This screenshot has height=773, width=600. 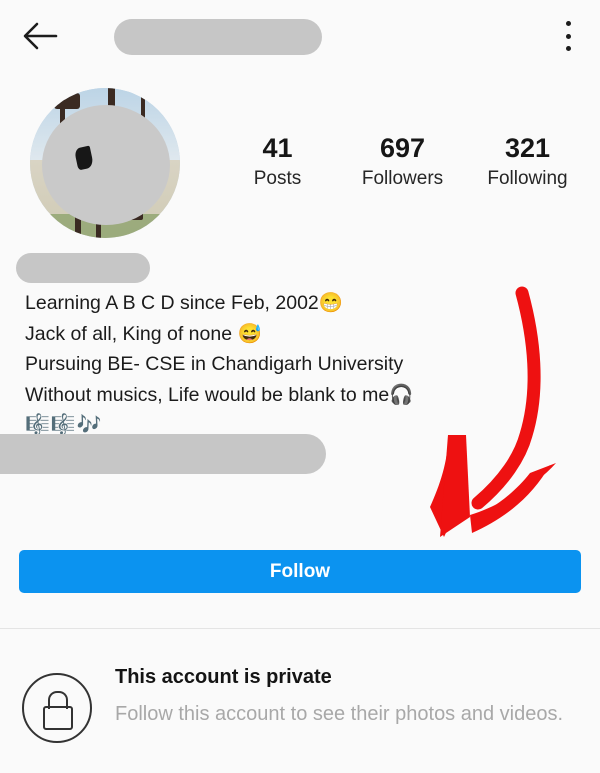 What do you see at coordinates (402, 178) in the screenshot?
I see `followers-label: Followers` at bounding box center [402, 178].